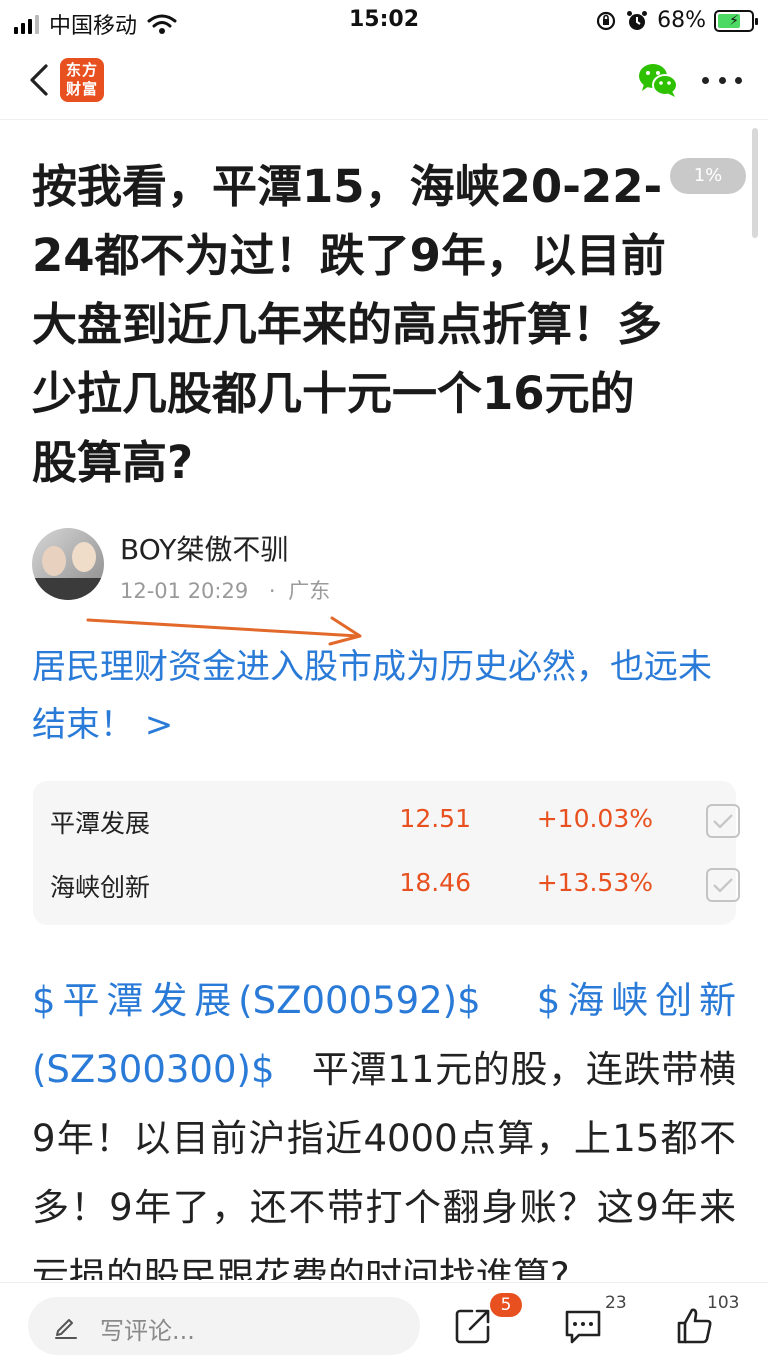  I want to click on orientation-lock-icon, so click(606, 20).